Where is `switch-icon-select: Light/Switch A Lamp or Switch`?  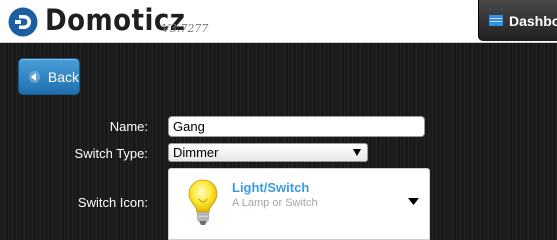
switch-icon-select: Light/Switch A Lamp or Switch is located at coordinates (299, 204).